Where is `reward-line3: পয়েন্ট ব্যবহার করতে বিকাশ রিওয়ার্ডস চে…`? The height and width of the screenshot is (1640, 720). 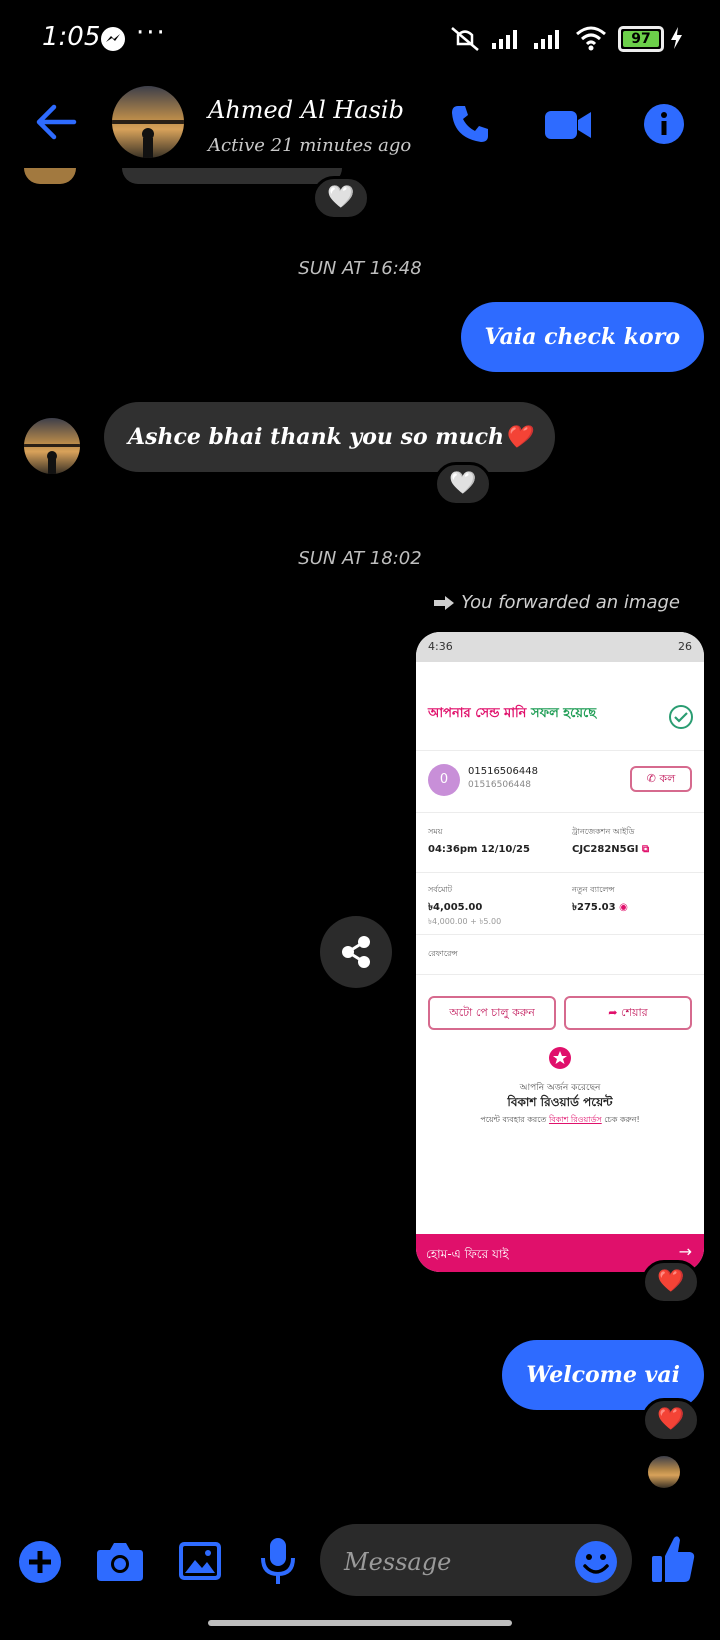
reward-line3: পয়েন্ট ব্যবহার করতে বিকাশ রিওয়ার্ডস চে… is located at coordinates (560, 1120).